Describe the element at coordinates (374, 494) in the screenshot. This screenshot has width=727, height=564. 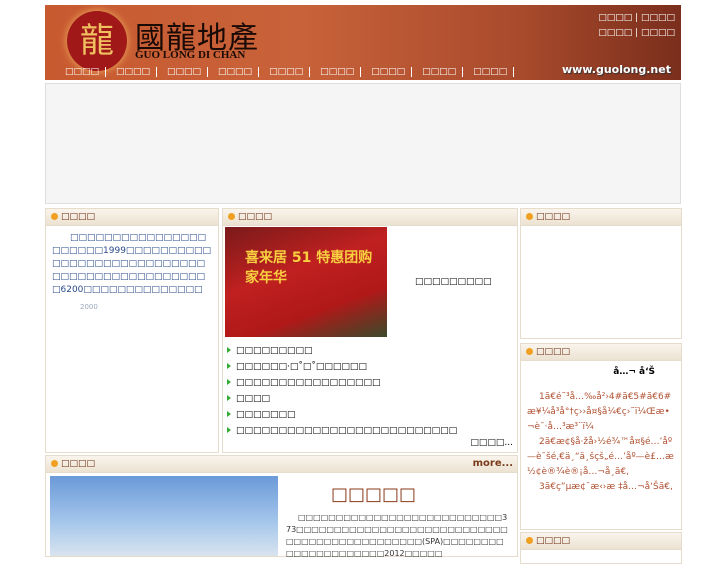
I see `project-name: □□□□□` at that location.